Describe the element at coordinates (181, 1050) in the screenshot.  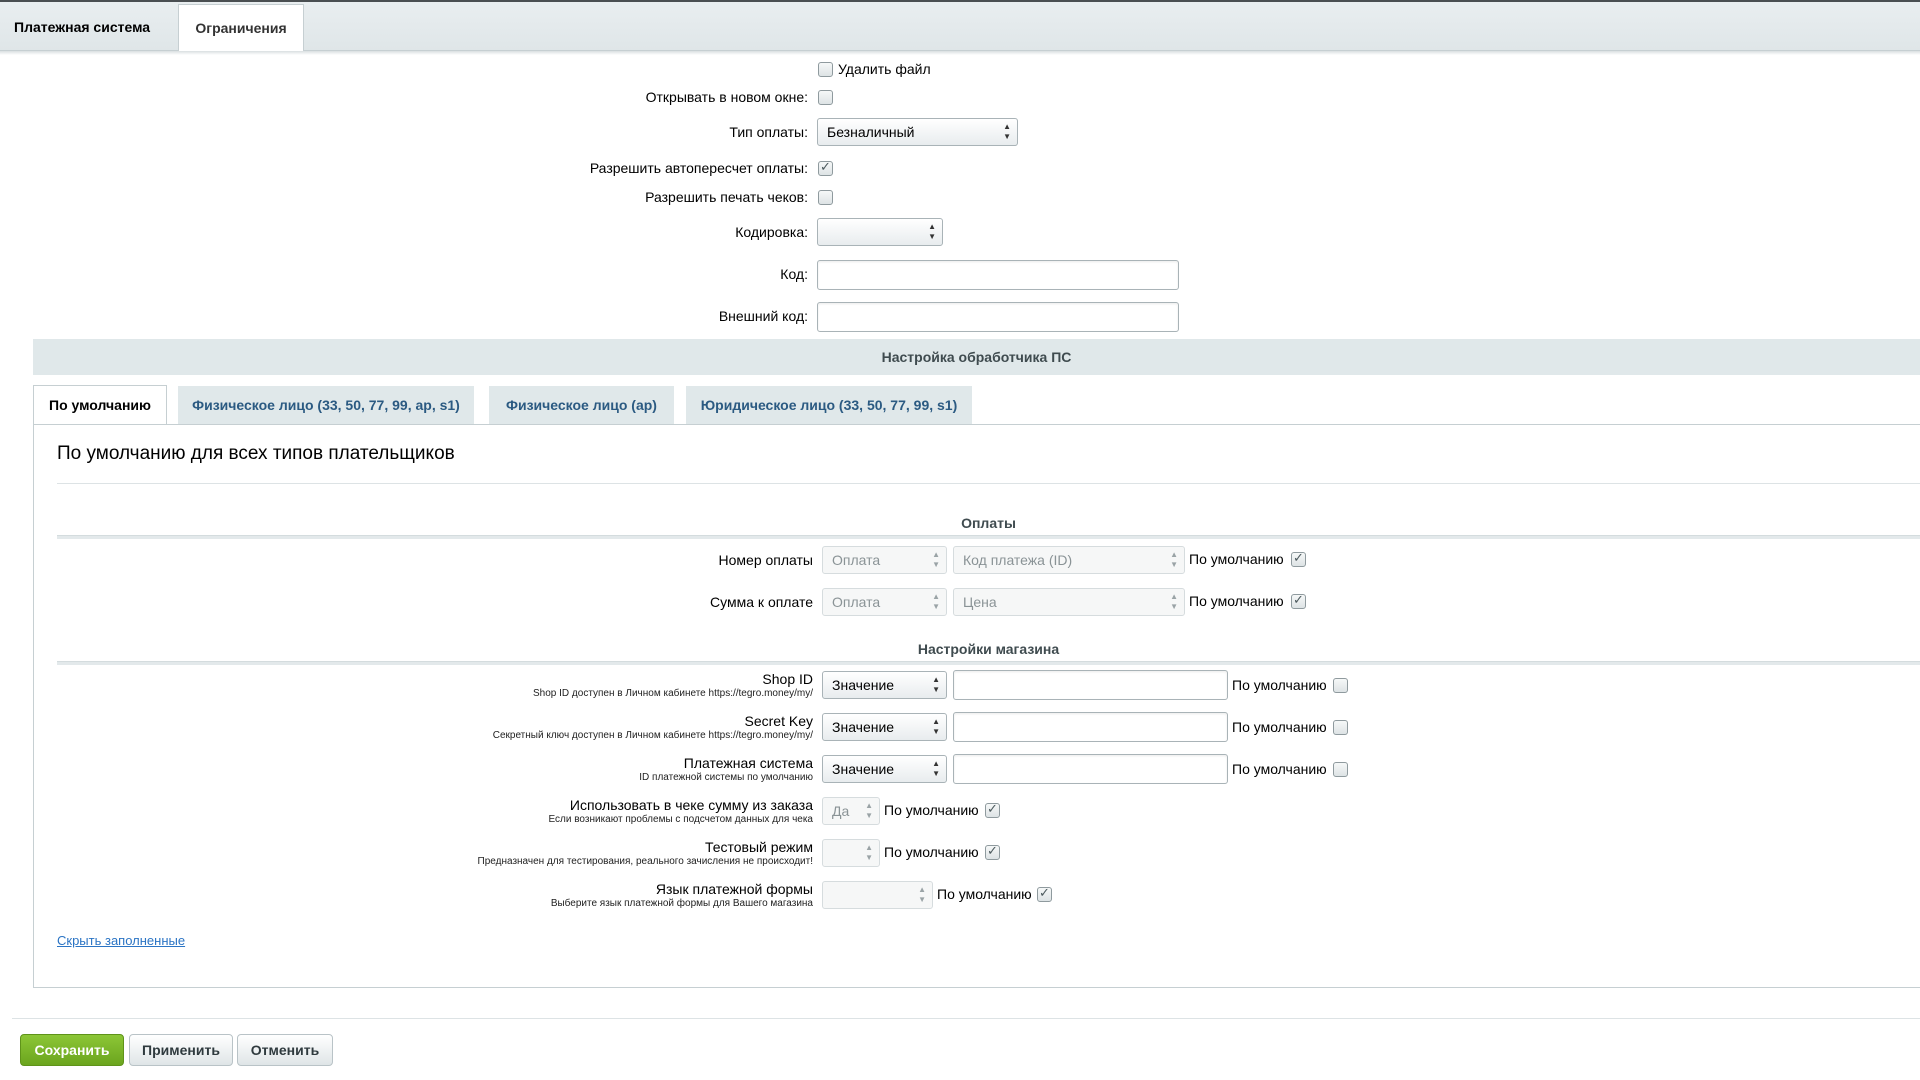
I see `apply-button: Применить` at that location.